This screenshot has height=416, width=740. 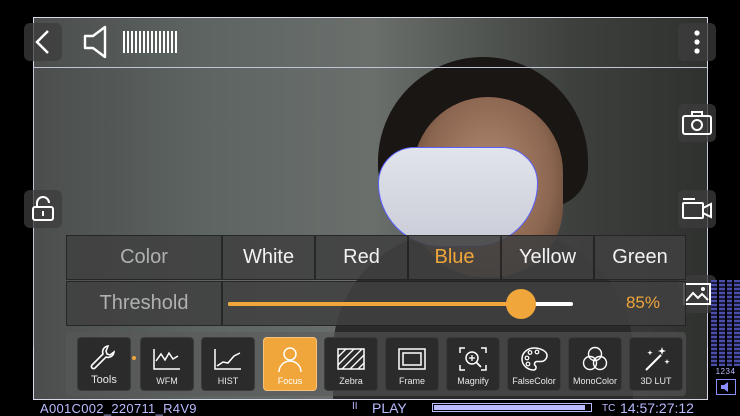 I want to click on chevron-left-icon, so click(x=42, y=42).